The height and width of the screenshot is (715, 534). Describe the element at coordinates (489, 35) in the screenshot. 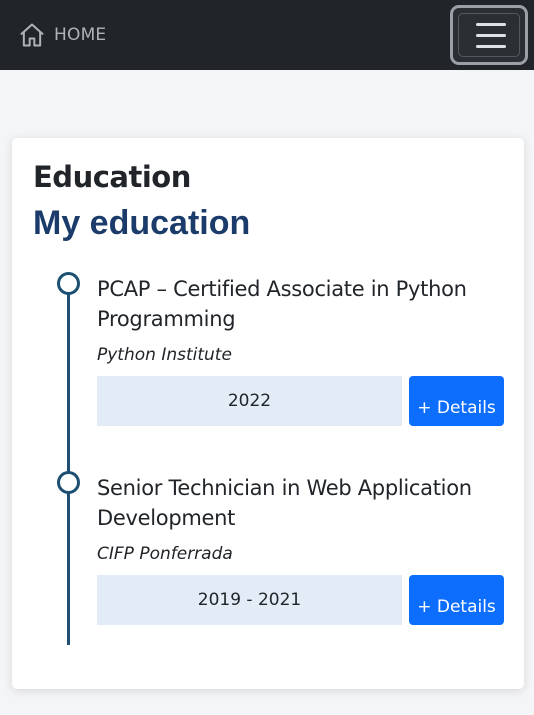

I see `navbar-toggler-button` at that location.